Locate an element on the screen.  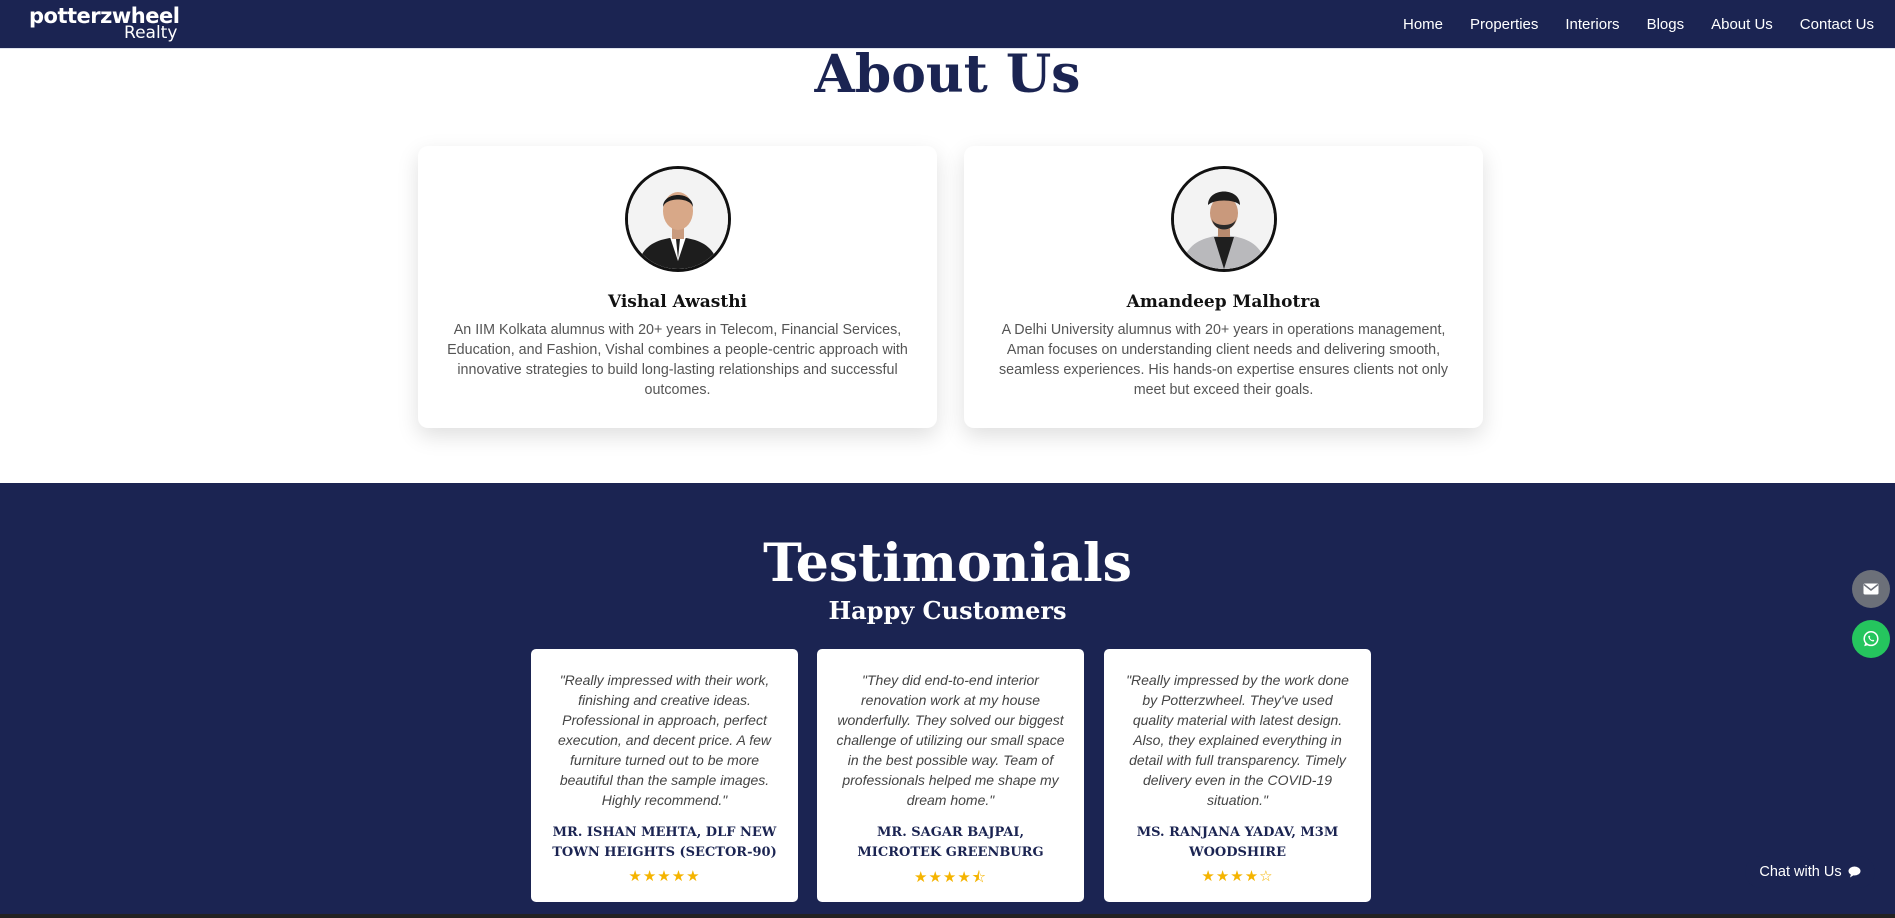
nav-item-home: Home is located at coordinates (1423, 24).